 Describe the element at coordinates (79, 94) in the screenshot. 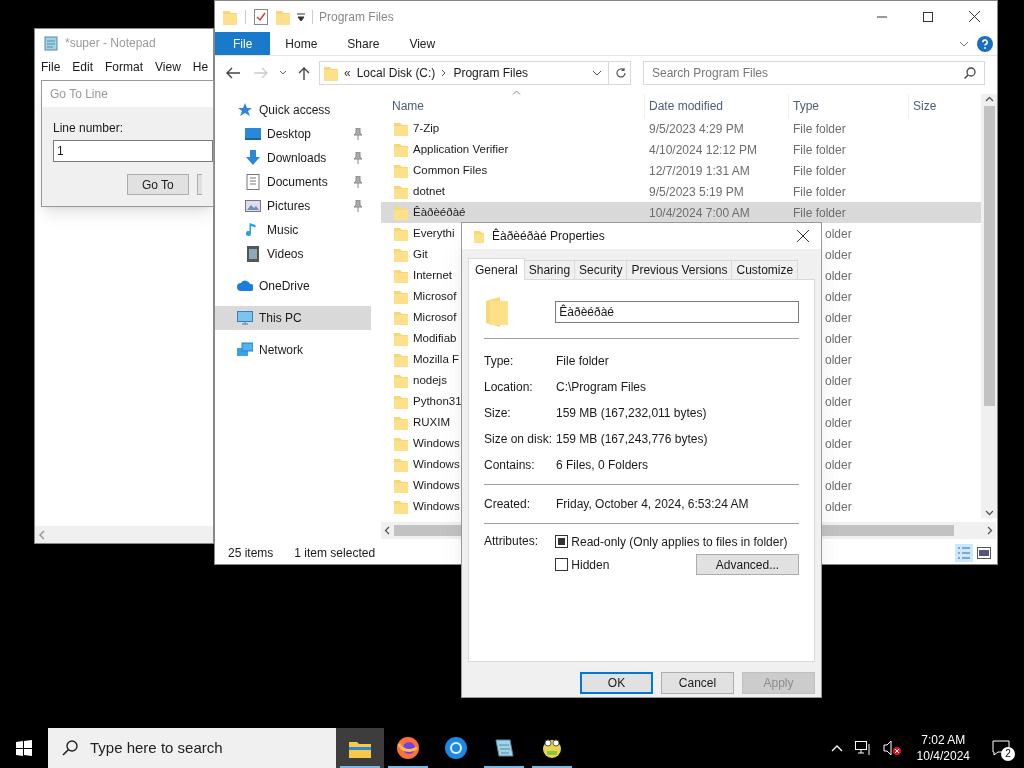

I see `dialog-title: Go To Line` at that location.